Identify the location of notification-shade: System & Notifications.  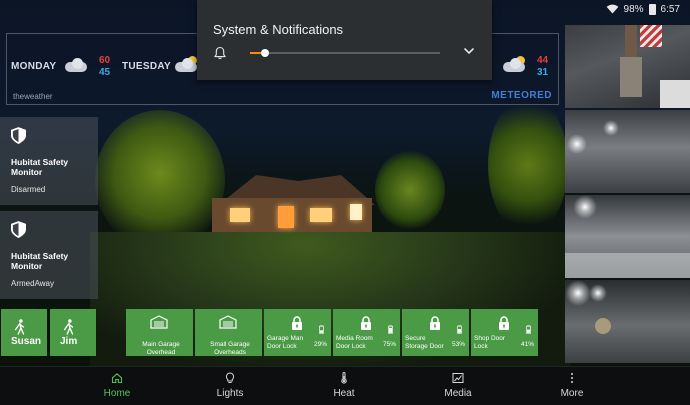
(344, 40).